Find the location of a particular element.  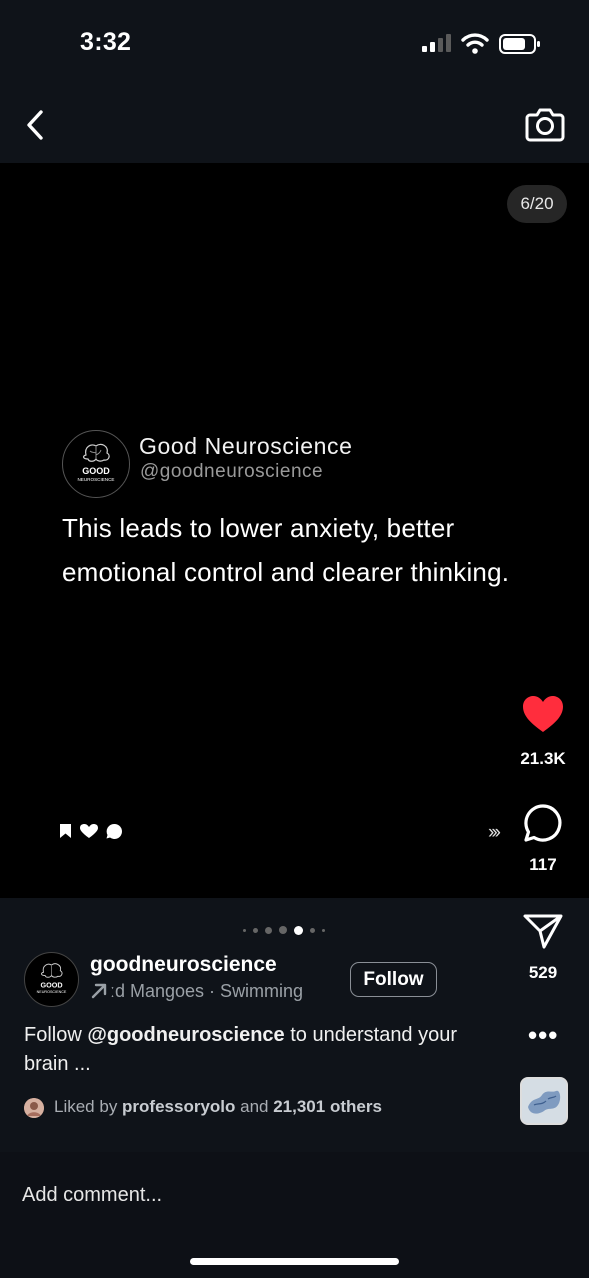

avatar-logo-text-bottom: NEUROSCIENCE is located at coordinates (95, 479).